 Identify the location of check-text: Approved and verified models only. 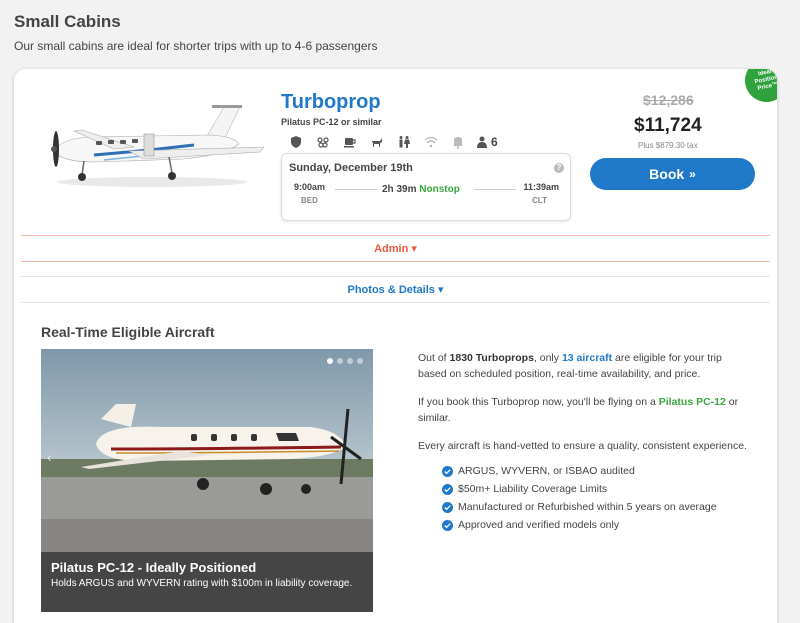
(539, 525).